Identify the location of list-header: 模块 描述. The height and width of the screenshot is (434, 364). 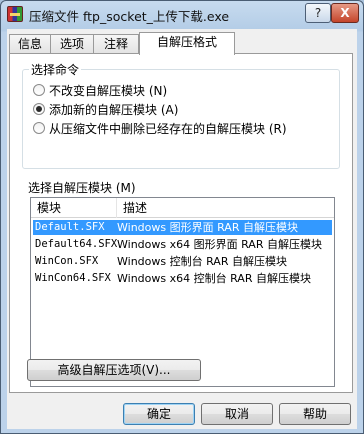
(182, 208).